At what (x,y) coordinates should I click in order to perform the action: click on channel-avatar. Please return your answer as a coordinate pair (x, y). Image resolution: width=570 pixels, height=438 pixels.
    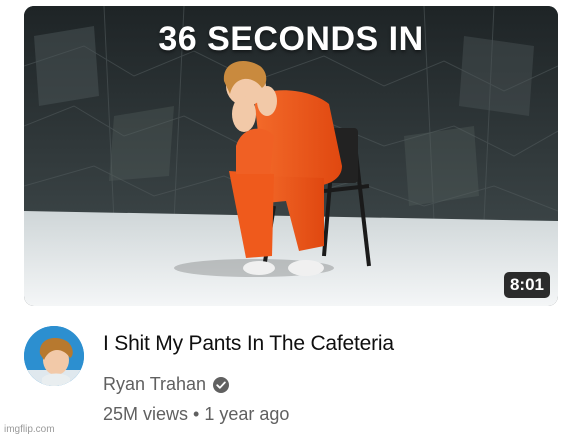
    Looking at the image, I should click on (54, 356).